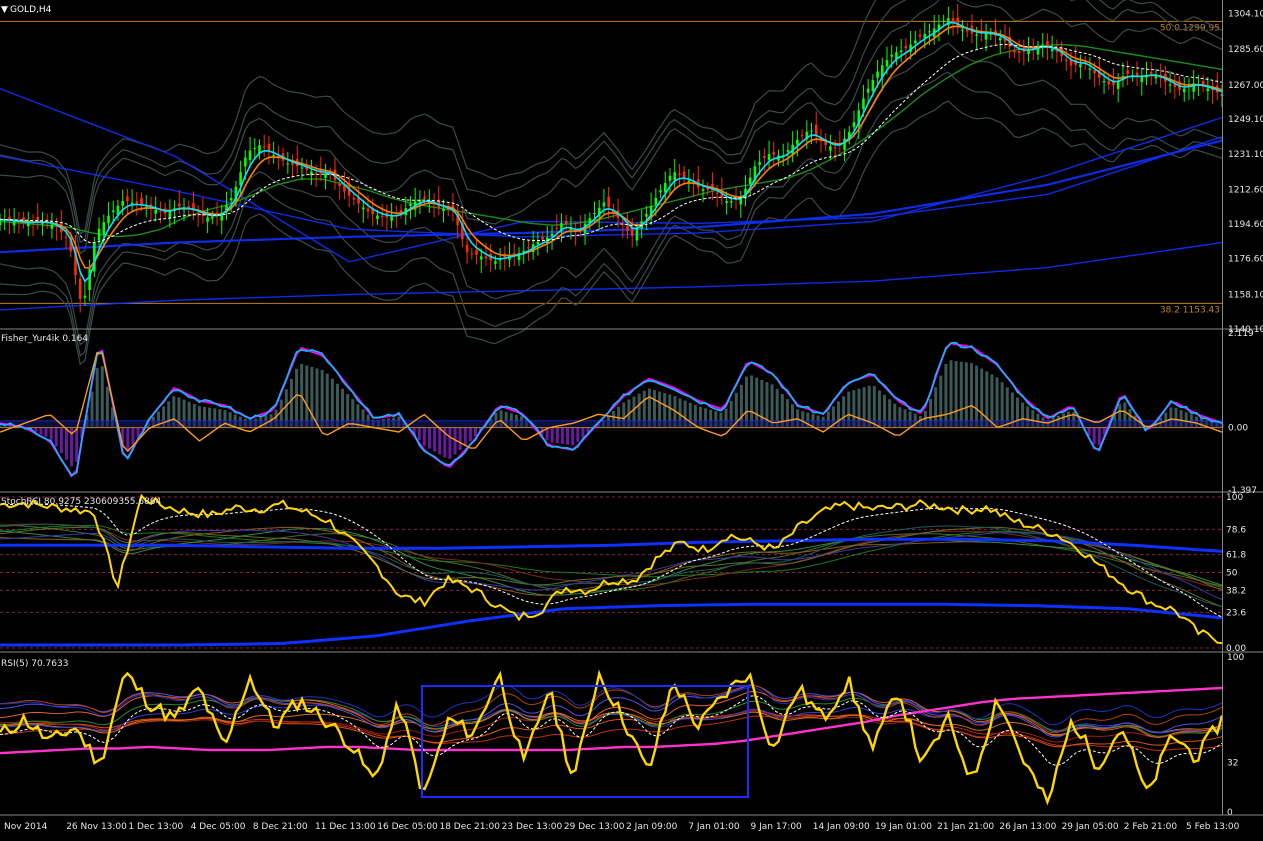  I want to click on stoch-tick: 23.6, so click(1236, 613).